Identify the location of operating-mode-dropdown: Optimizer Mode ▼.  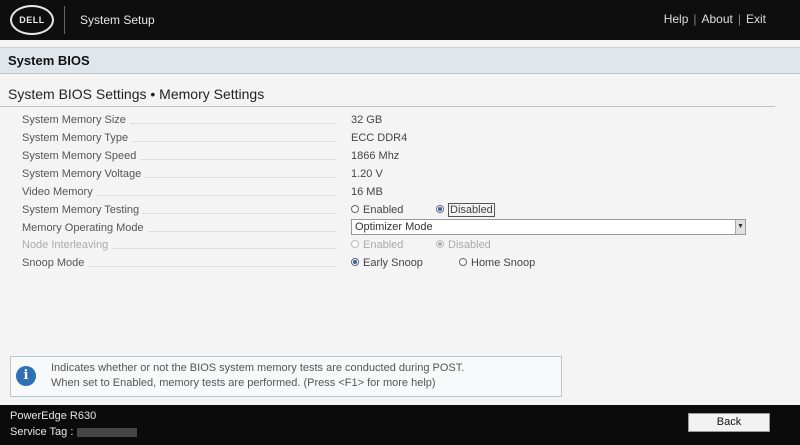
(548, 227).